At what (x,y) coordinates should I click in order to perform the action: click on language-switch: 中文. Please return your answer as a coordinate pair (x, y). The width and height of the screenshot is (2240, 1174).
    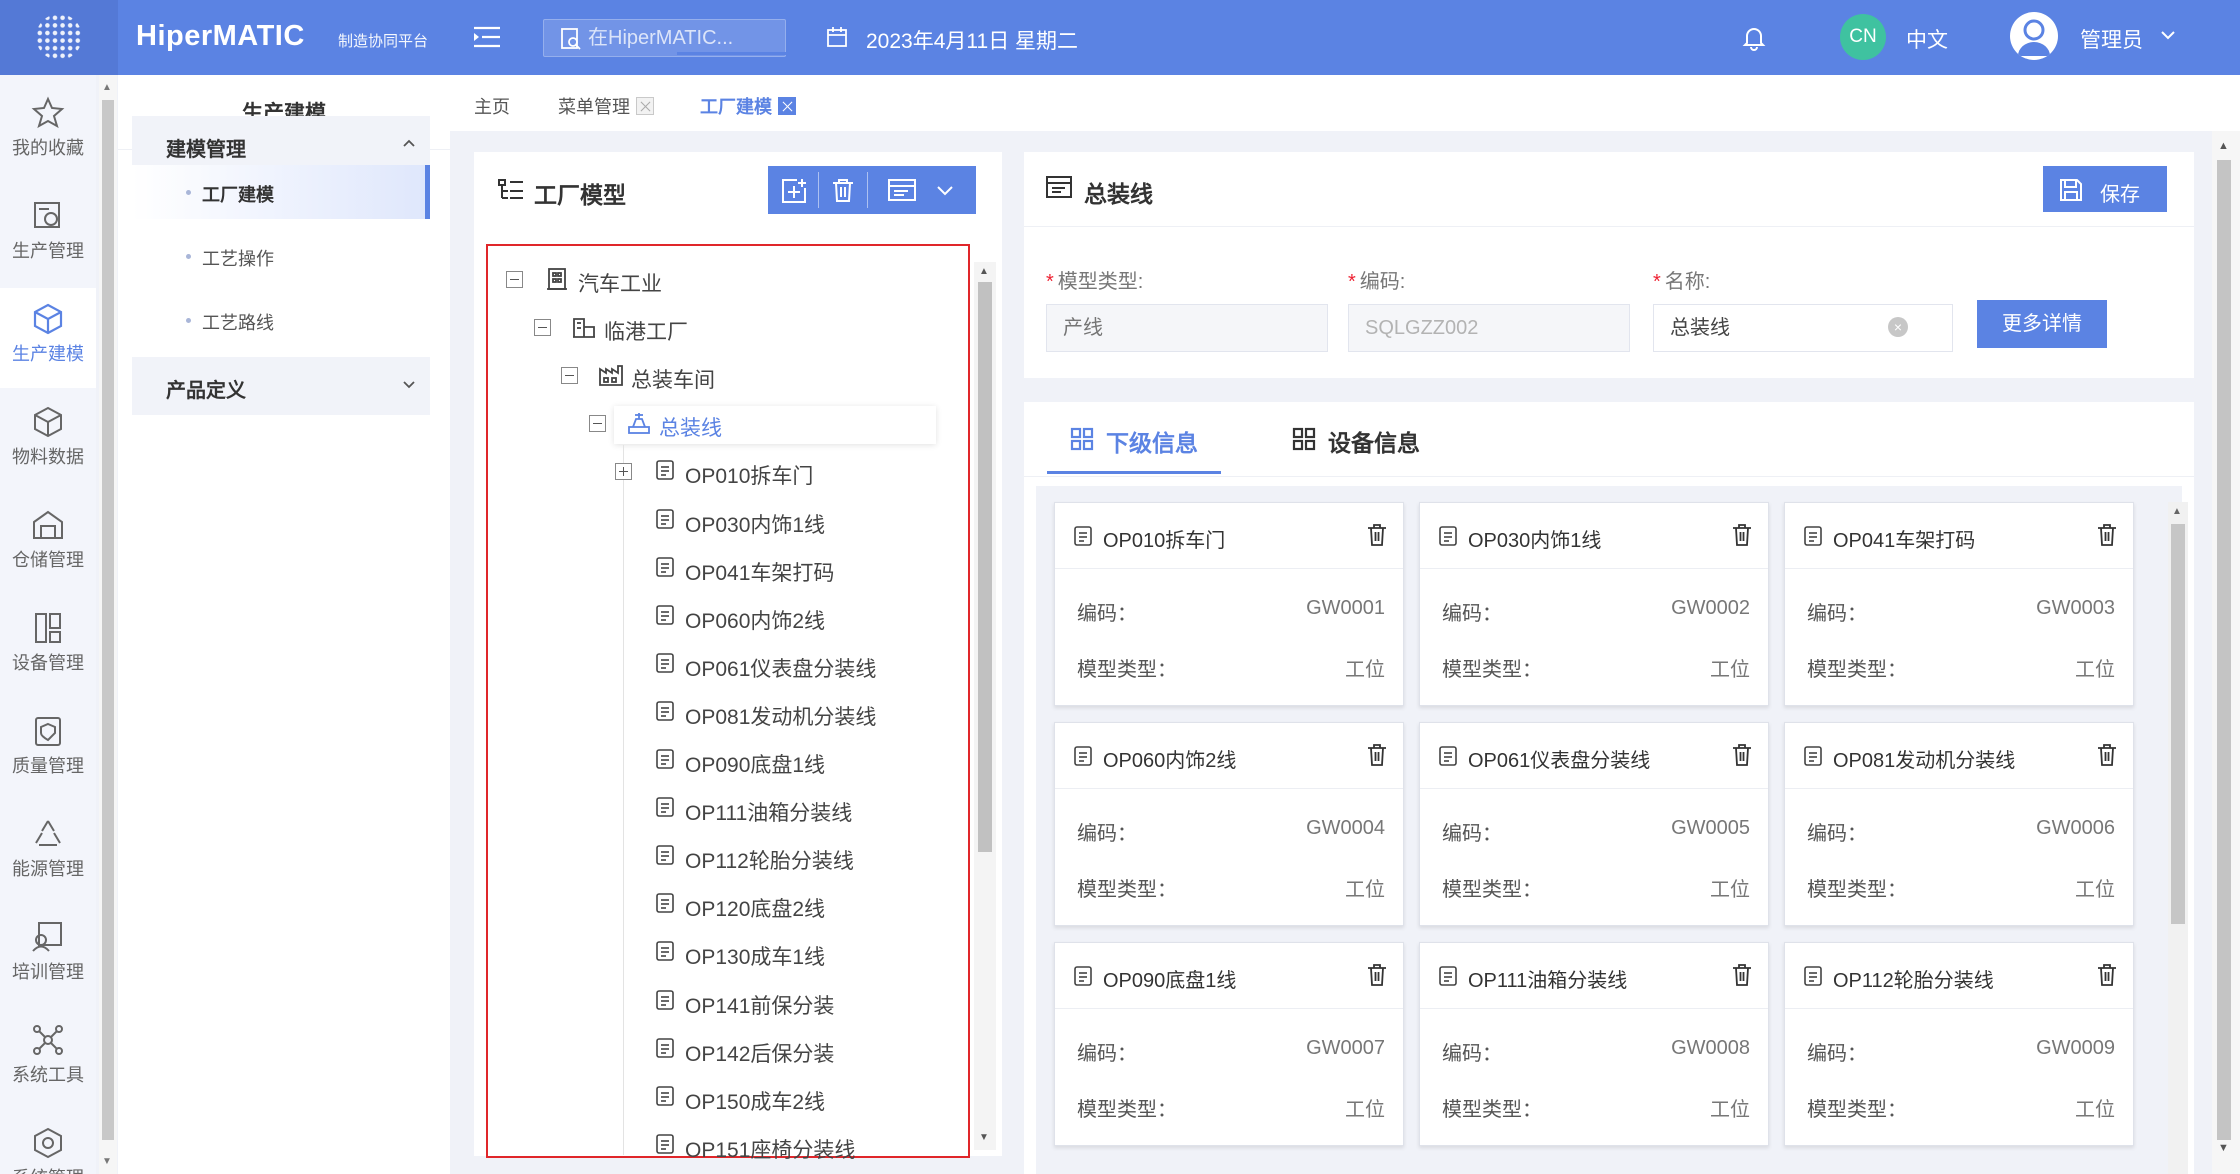
    Looking at the image, I should click on (1927, 39).